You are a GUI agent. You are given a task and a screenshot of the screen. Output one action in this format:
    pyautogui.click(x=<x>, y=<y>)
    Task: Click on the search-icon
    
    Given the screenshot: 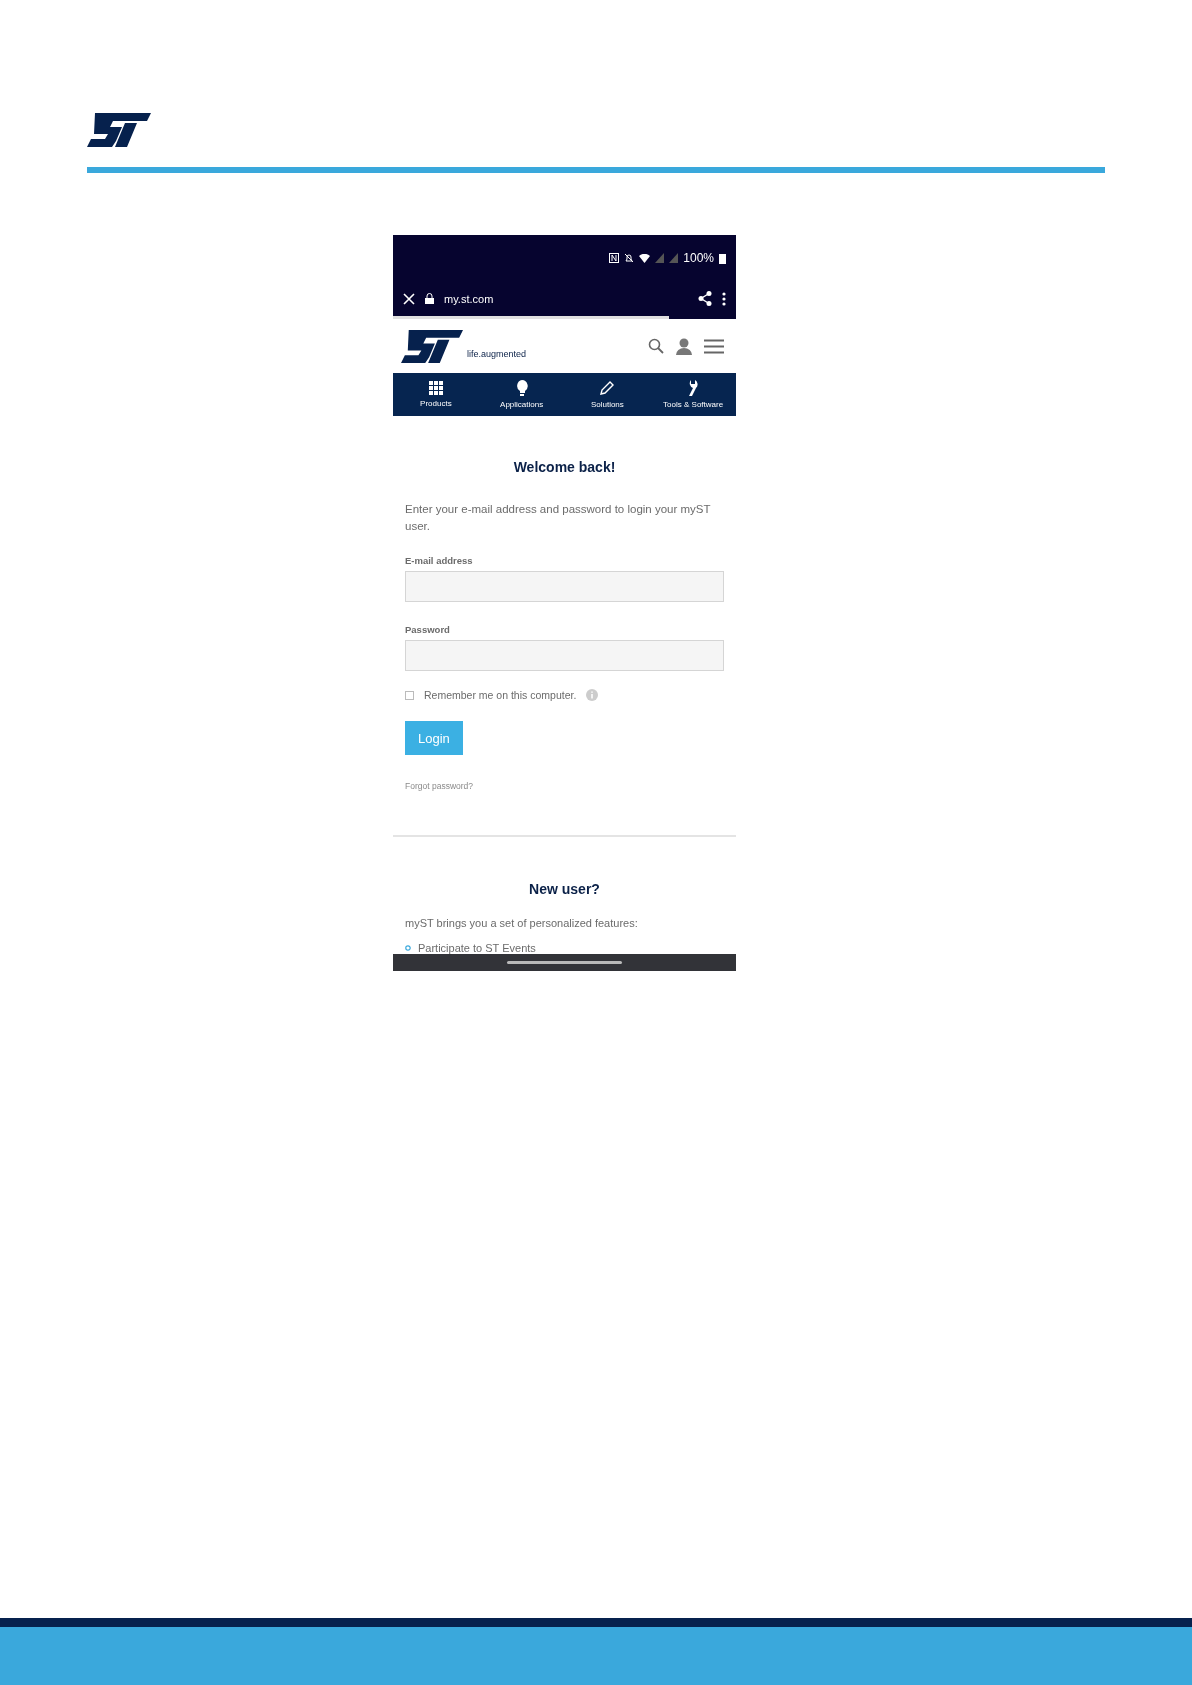 What is the action you would take?
    pyautogui.click(x=656, y=346)
    